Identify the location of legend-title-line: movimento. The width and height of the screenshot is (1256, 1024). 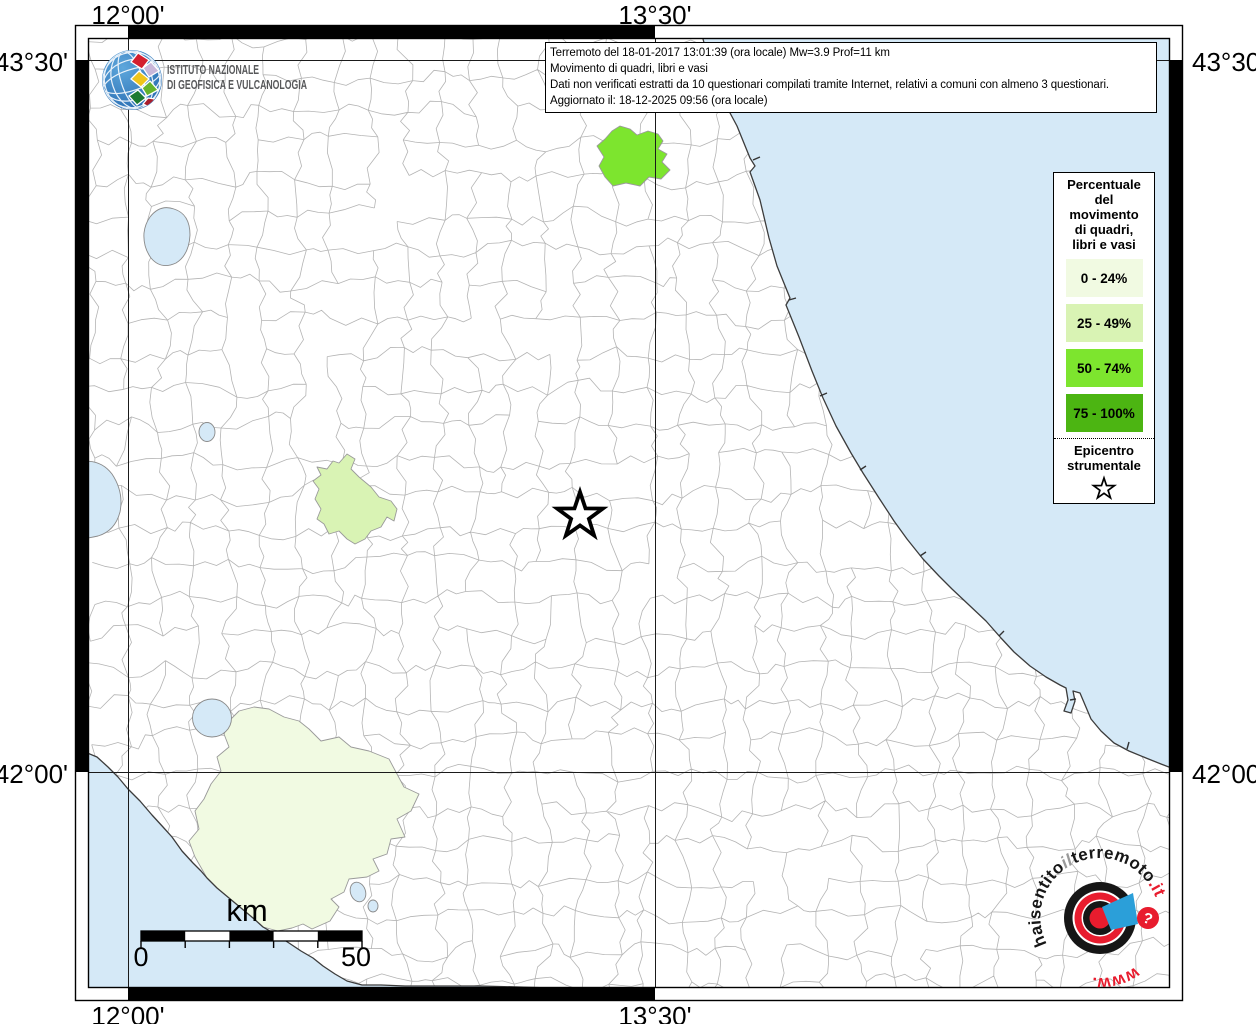
(1104, 214).